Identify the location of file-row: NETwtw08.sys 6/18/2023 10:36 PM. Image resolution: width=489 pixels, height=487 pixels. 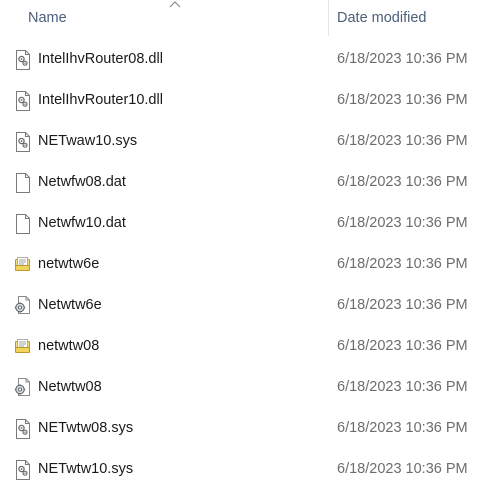
(244, 429).